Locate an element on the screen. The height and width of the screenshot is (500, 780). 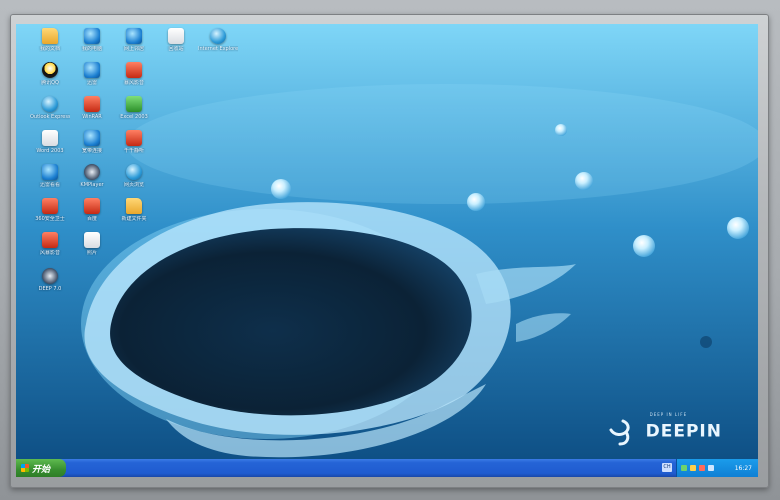
desktop-icon-label: DEEP 7.0 is located at coordinates (50, 289).